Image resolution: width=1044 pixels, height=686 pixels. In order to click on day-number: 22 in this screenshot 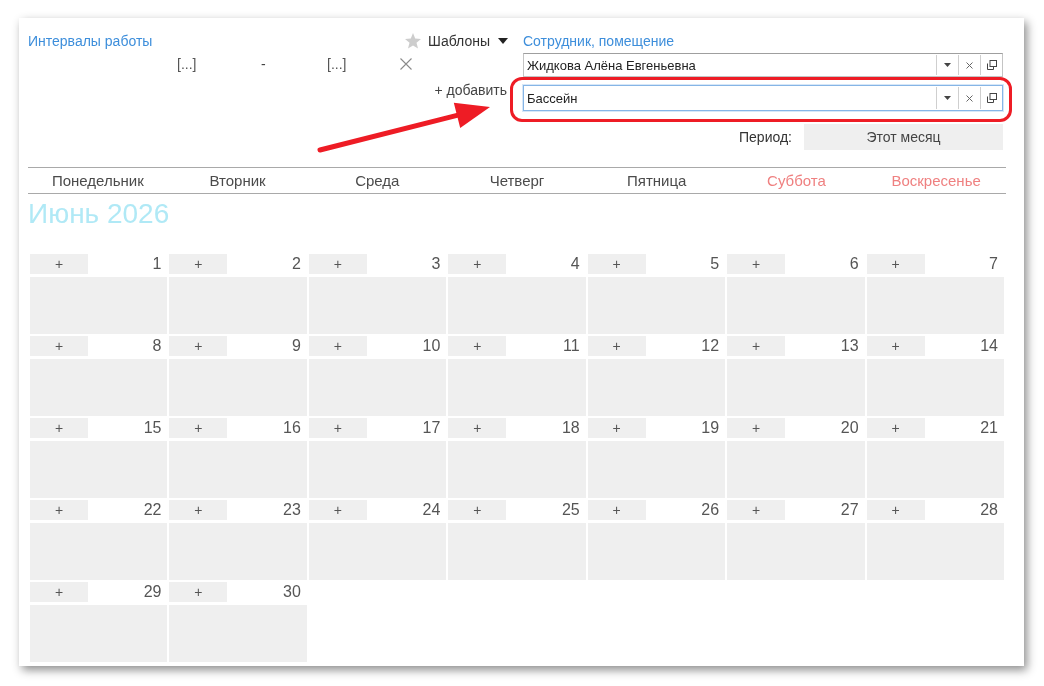, I will do `click(153, 510)`.